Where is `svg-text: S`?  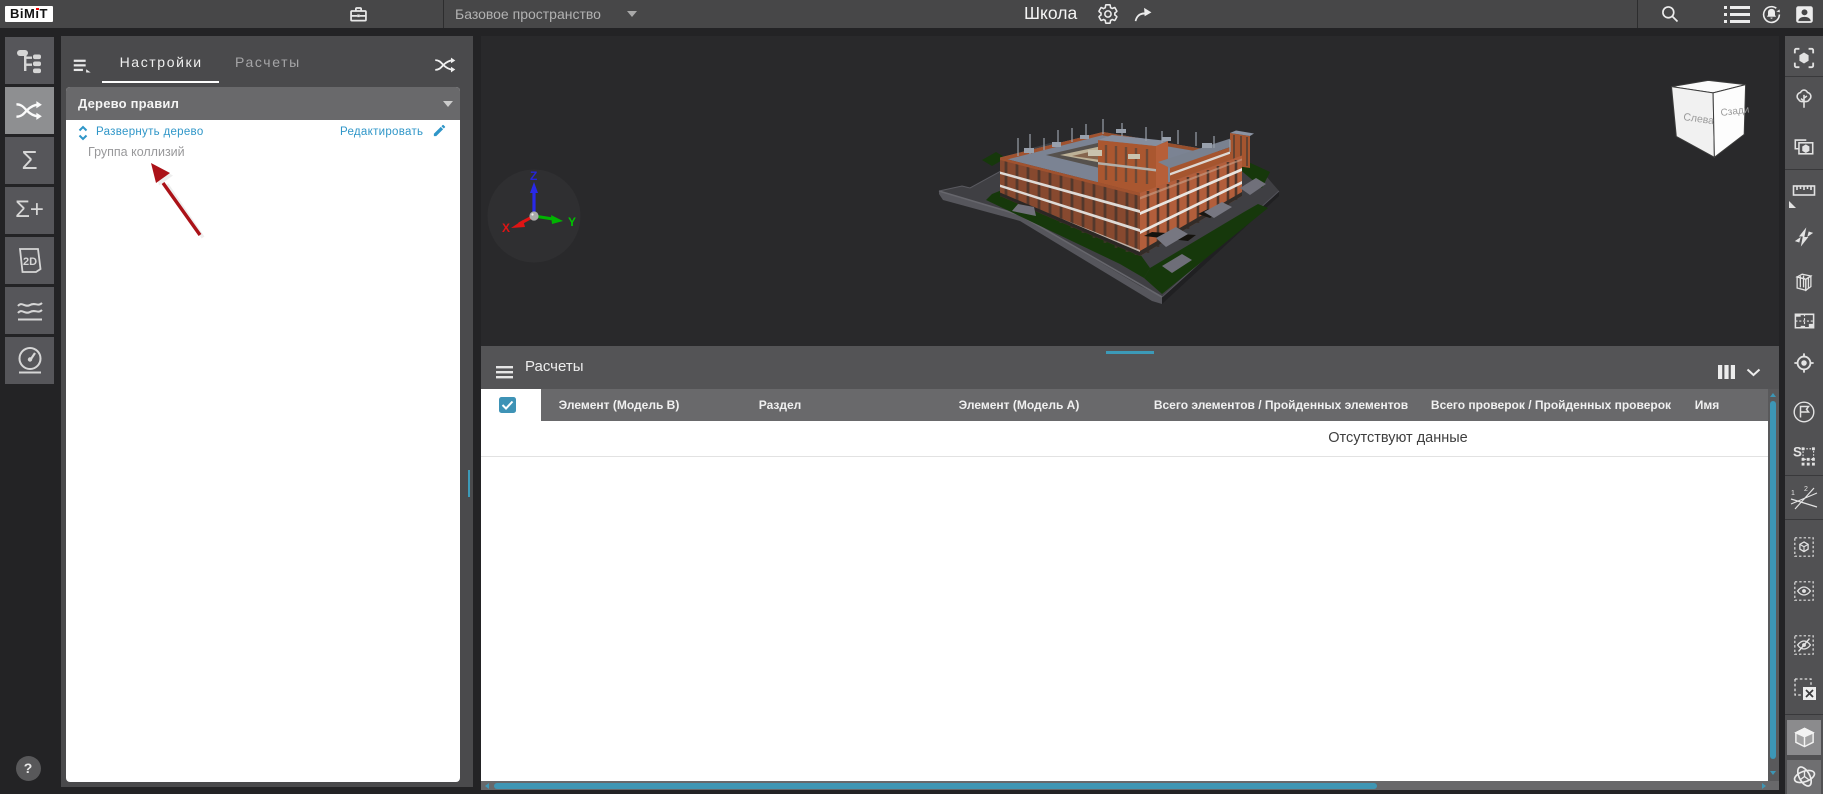 svg-text: S is located at coordinates (1797, 451).